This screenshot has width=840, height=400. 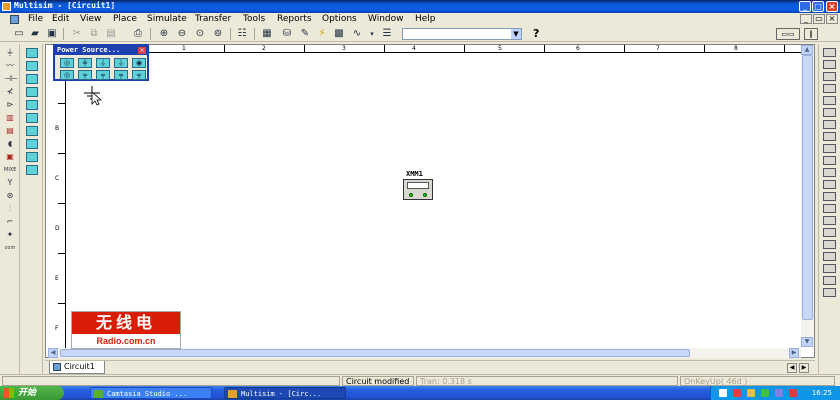 What do you see at coordinates (829, 268) in the screenshot?
I see `measurement-probe-icon` at bounding box center [829, 268].